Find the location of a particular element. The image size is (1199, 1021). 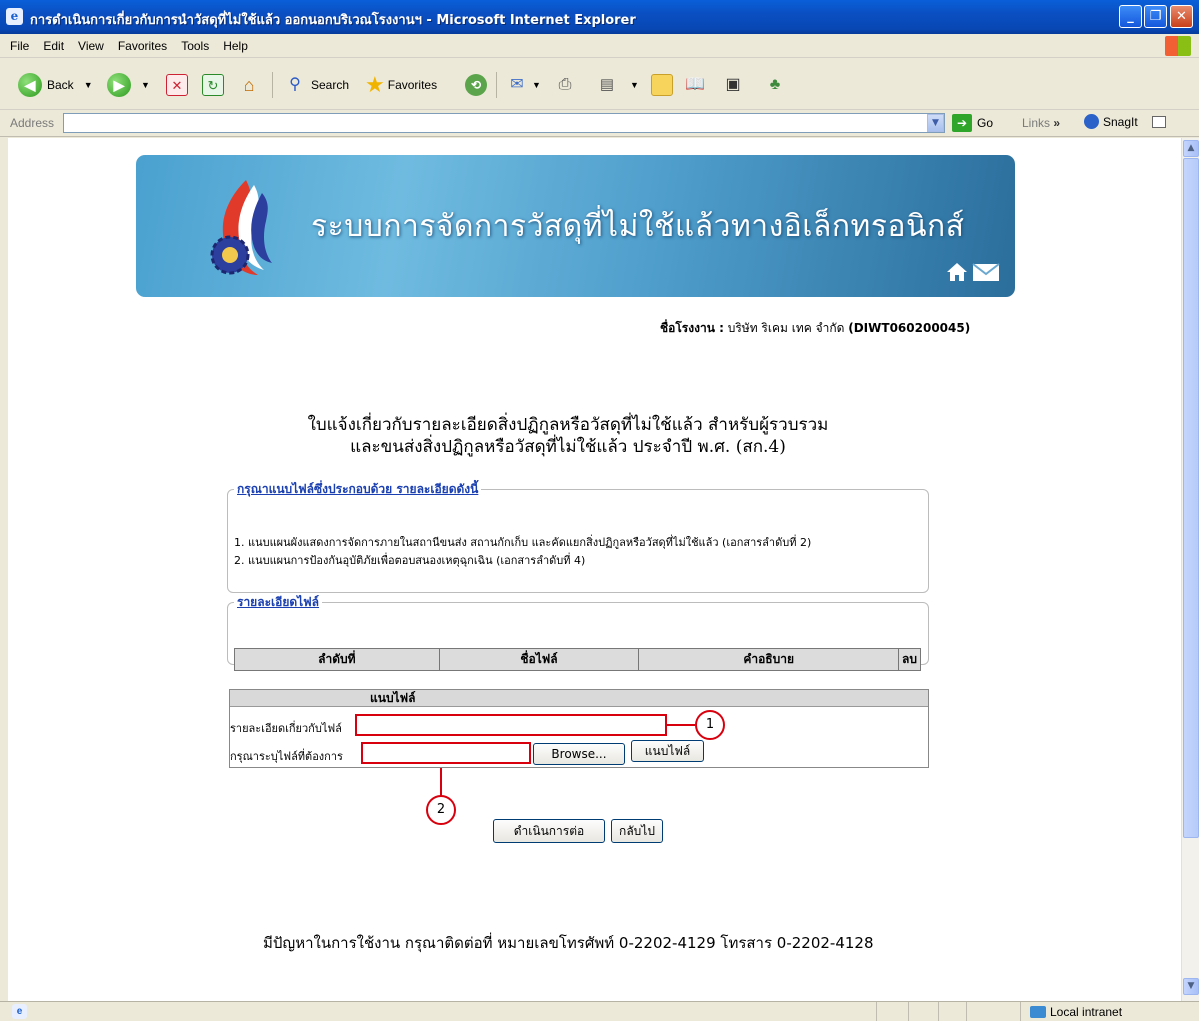

restore-button: ❐ is located at coordinates (1155, 16).